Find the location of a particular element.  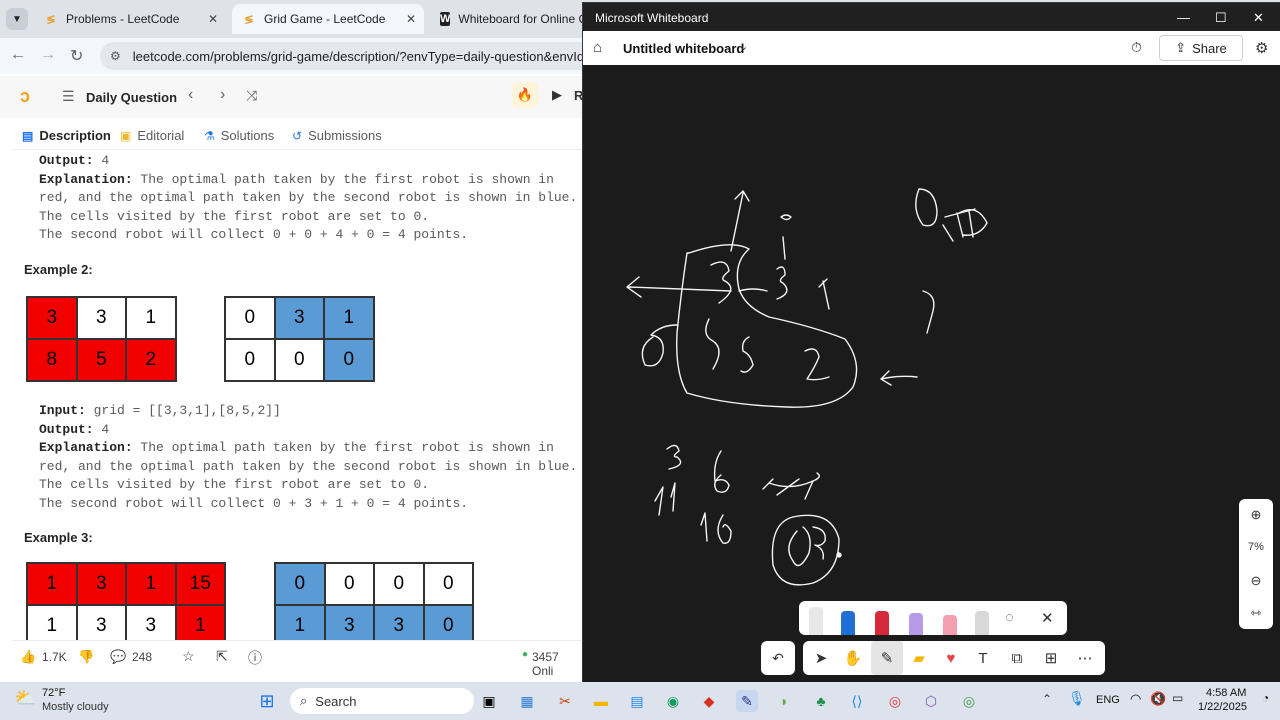

maximize-icon: ☐ is located at coordinates (1221, 18).